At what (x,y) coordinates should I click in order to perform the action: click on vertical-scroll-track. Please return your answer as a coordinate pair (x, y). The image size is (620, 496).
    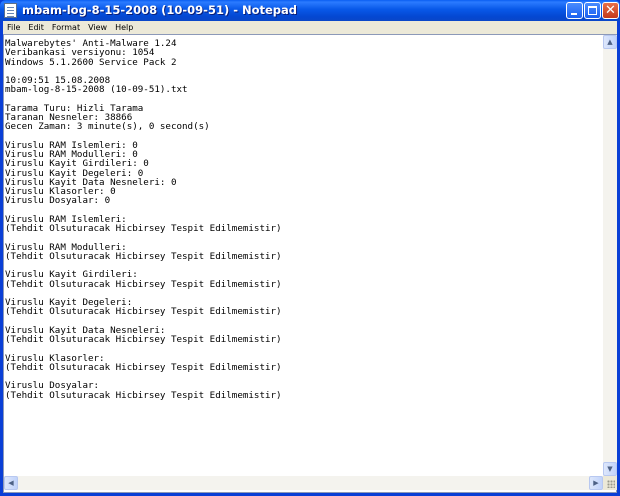
    Looking at the image, I should click on (610, 255).